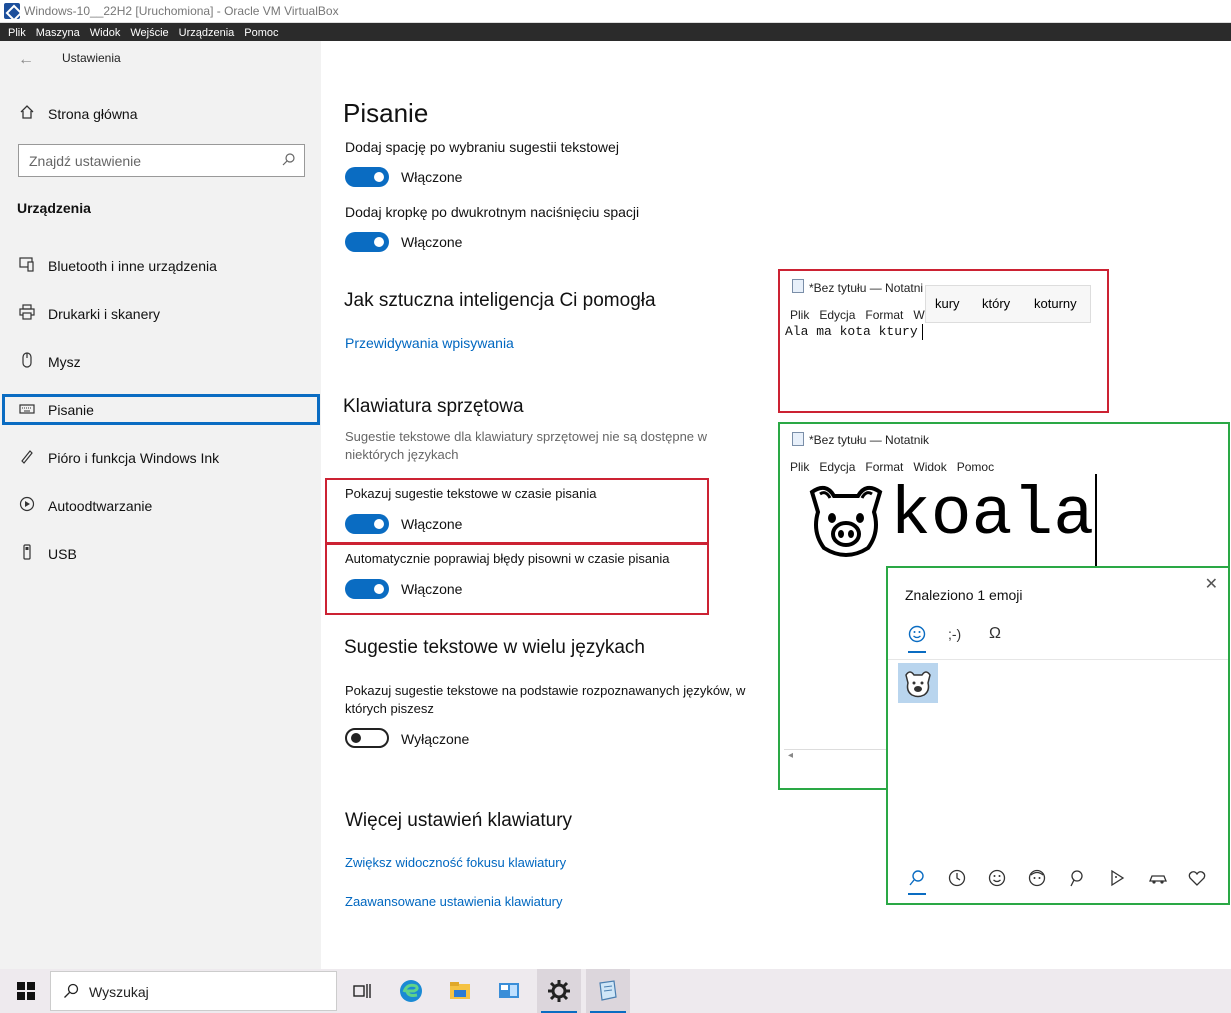 The image size is (1231, 1013). What do you see at coordinates (1058, 735) in the screenshot?
I see `emoji-panel: ✕ Znaleziono 1 emoji ;-) Ω` at bounding box center [1058, 735].